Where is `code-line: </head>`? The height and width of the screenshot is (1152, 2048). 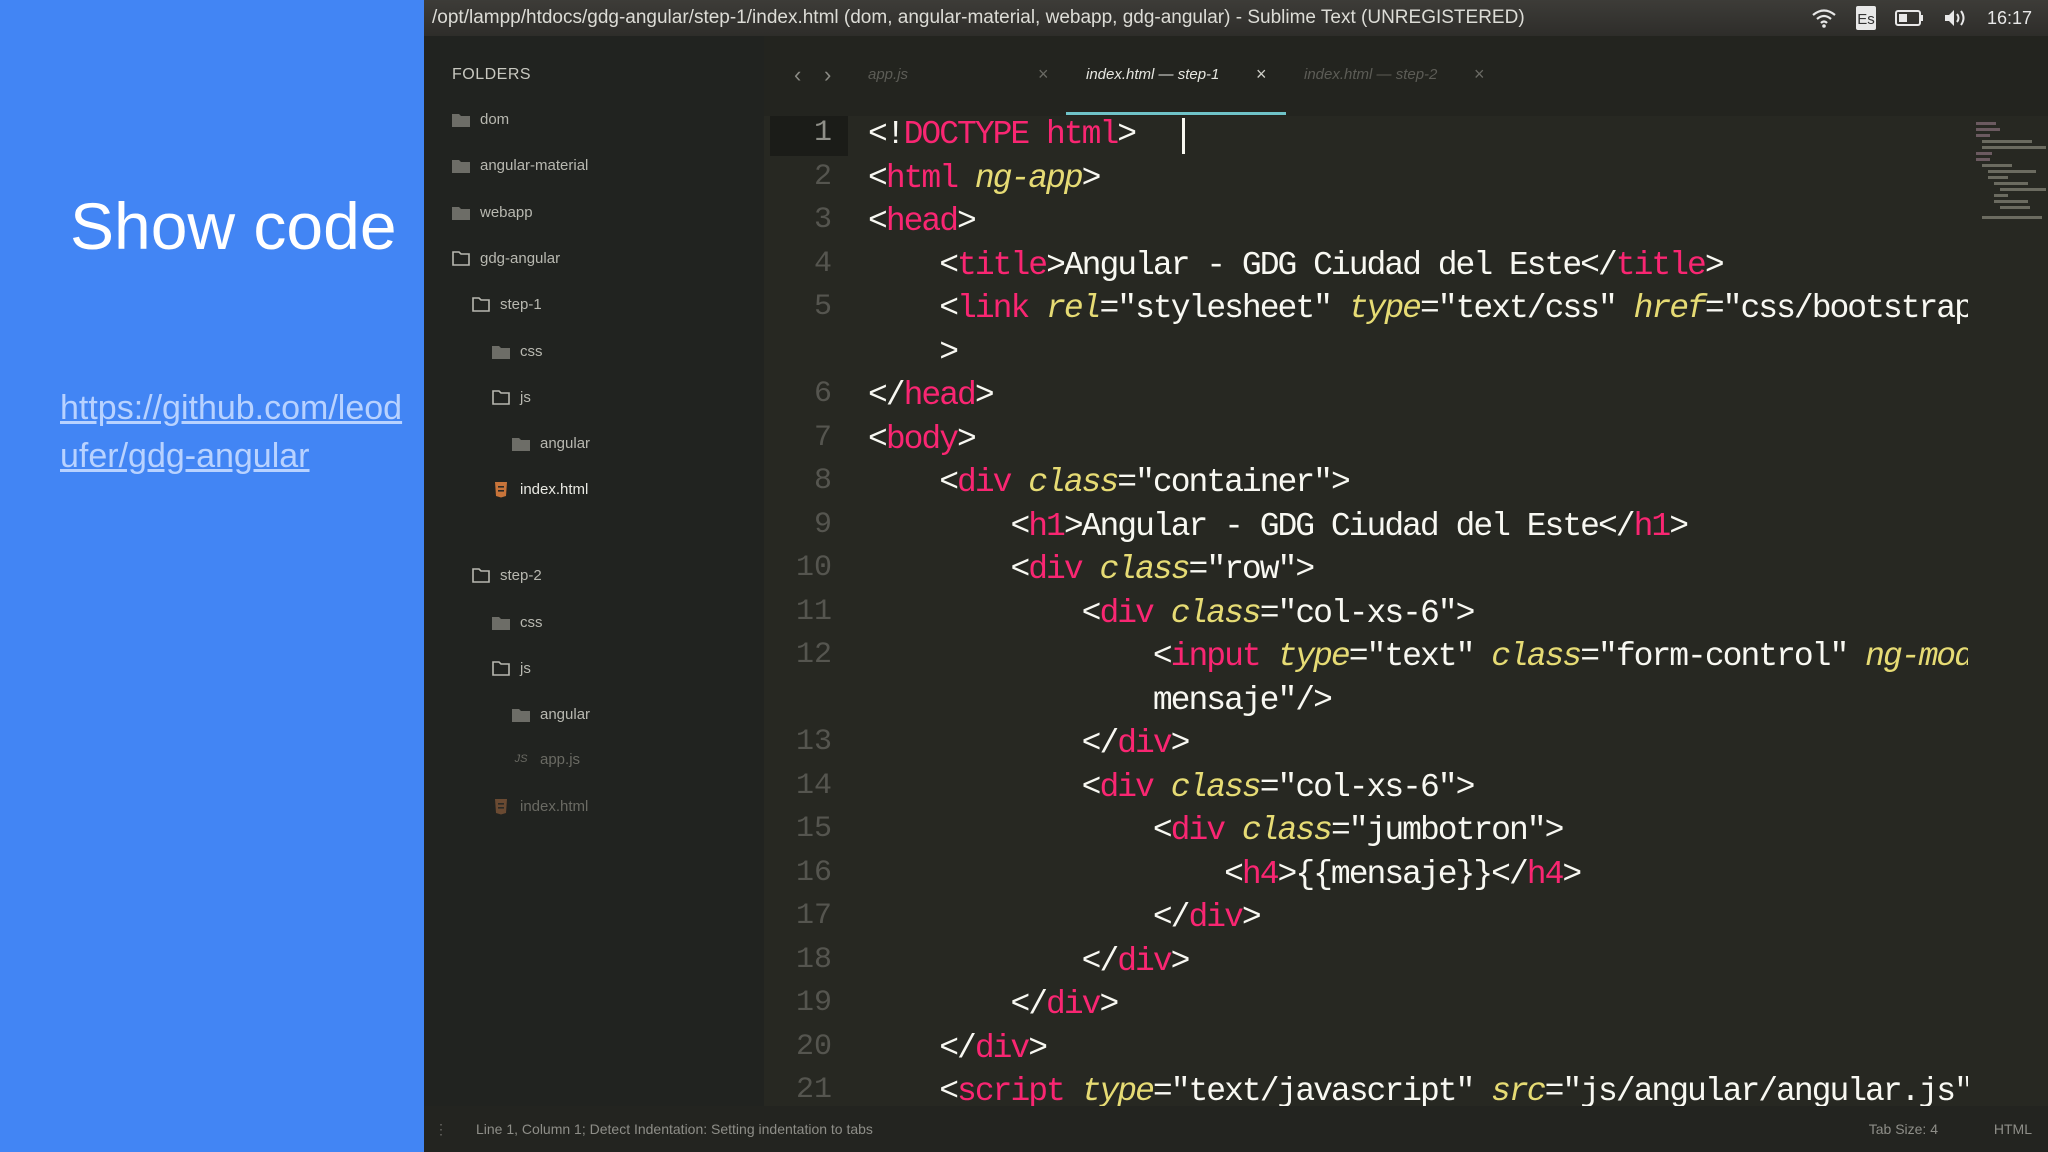 code-line: </head> is located at coordinates (931, 395).